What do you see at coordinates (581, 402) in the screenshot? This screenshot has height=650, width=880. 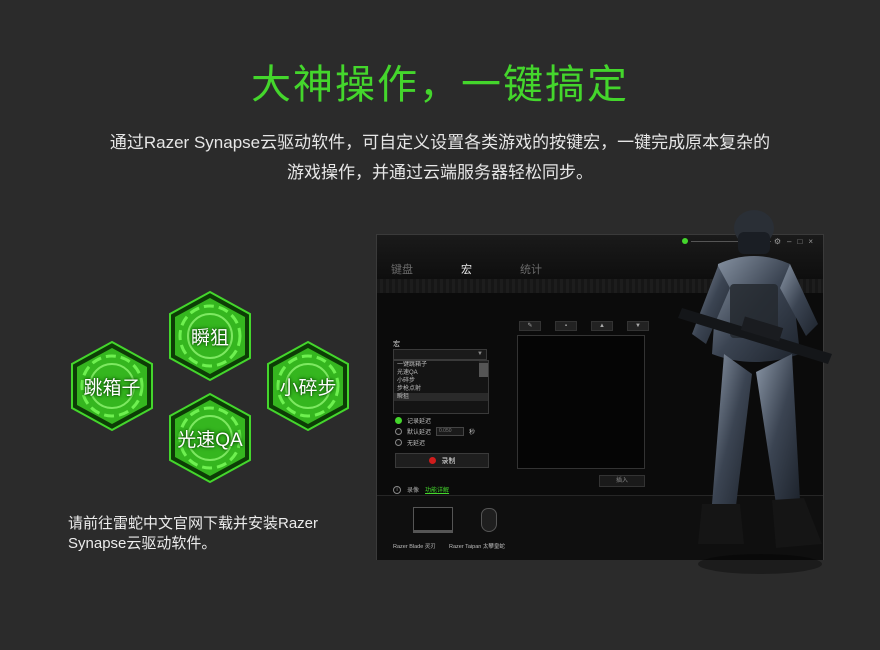 I see `macro-editor-panel` at bounding box center [581, 402].